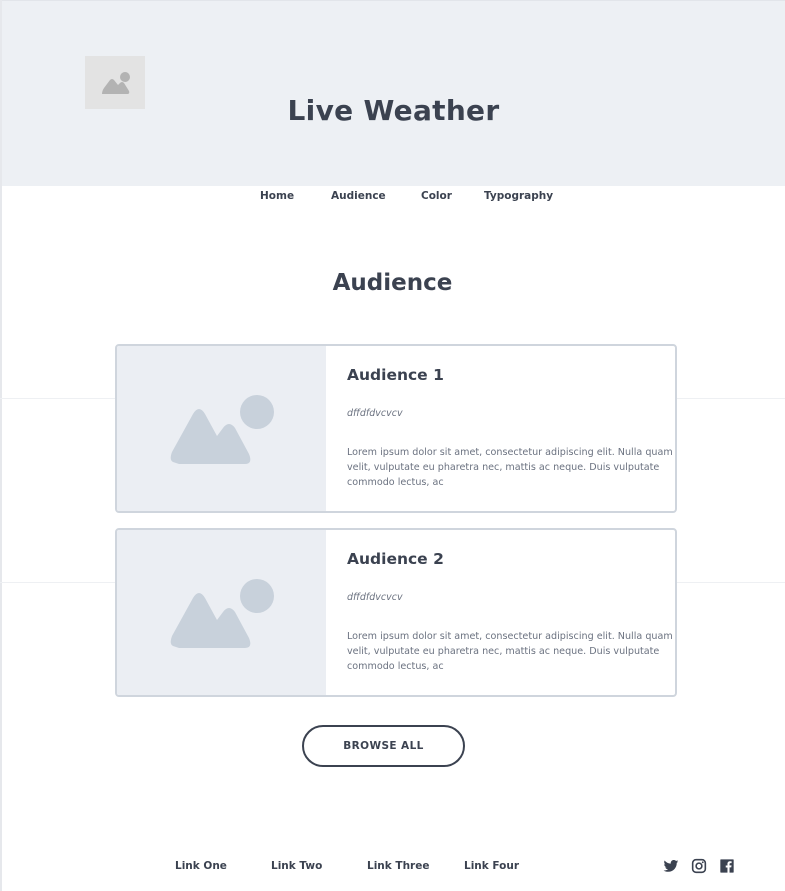  Describe the element at coordinates (277, 196) in the screenshot. I see `nav-item-home: Home` at that location.